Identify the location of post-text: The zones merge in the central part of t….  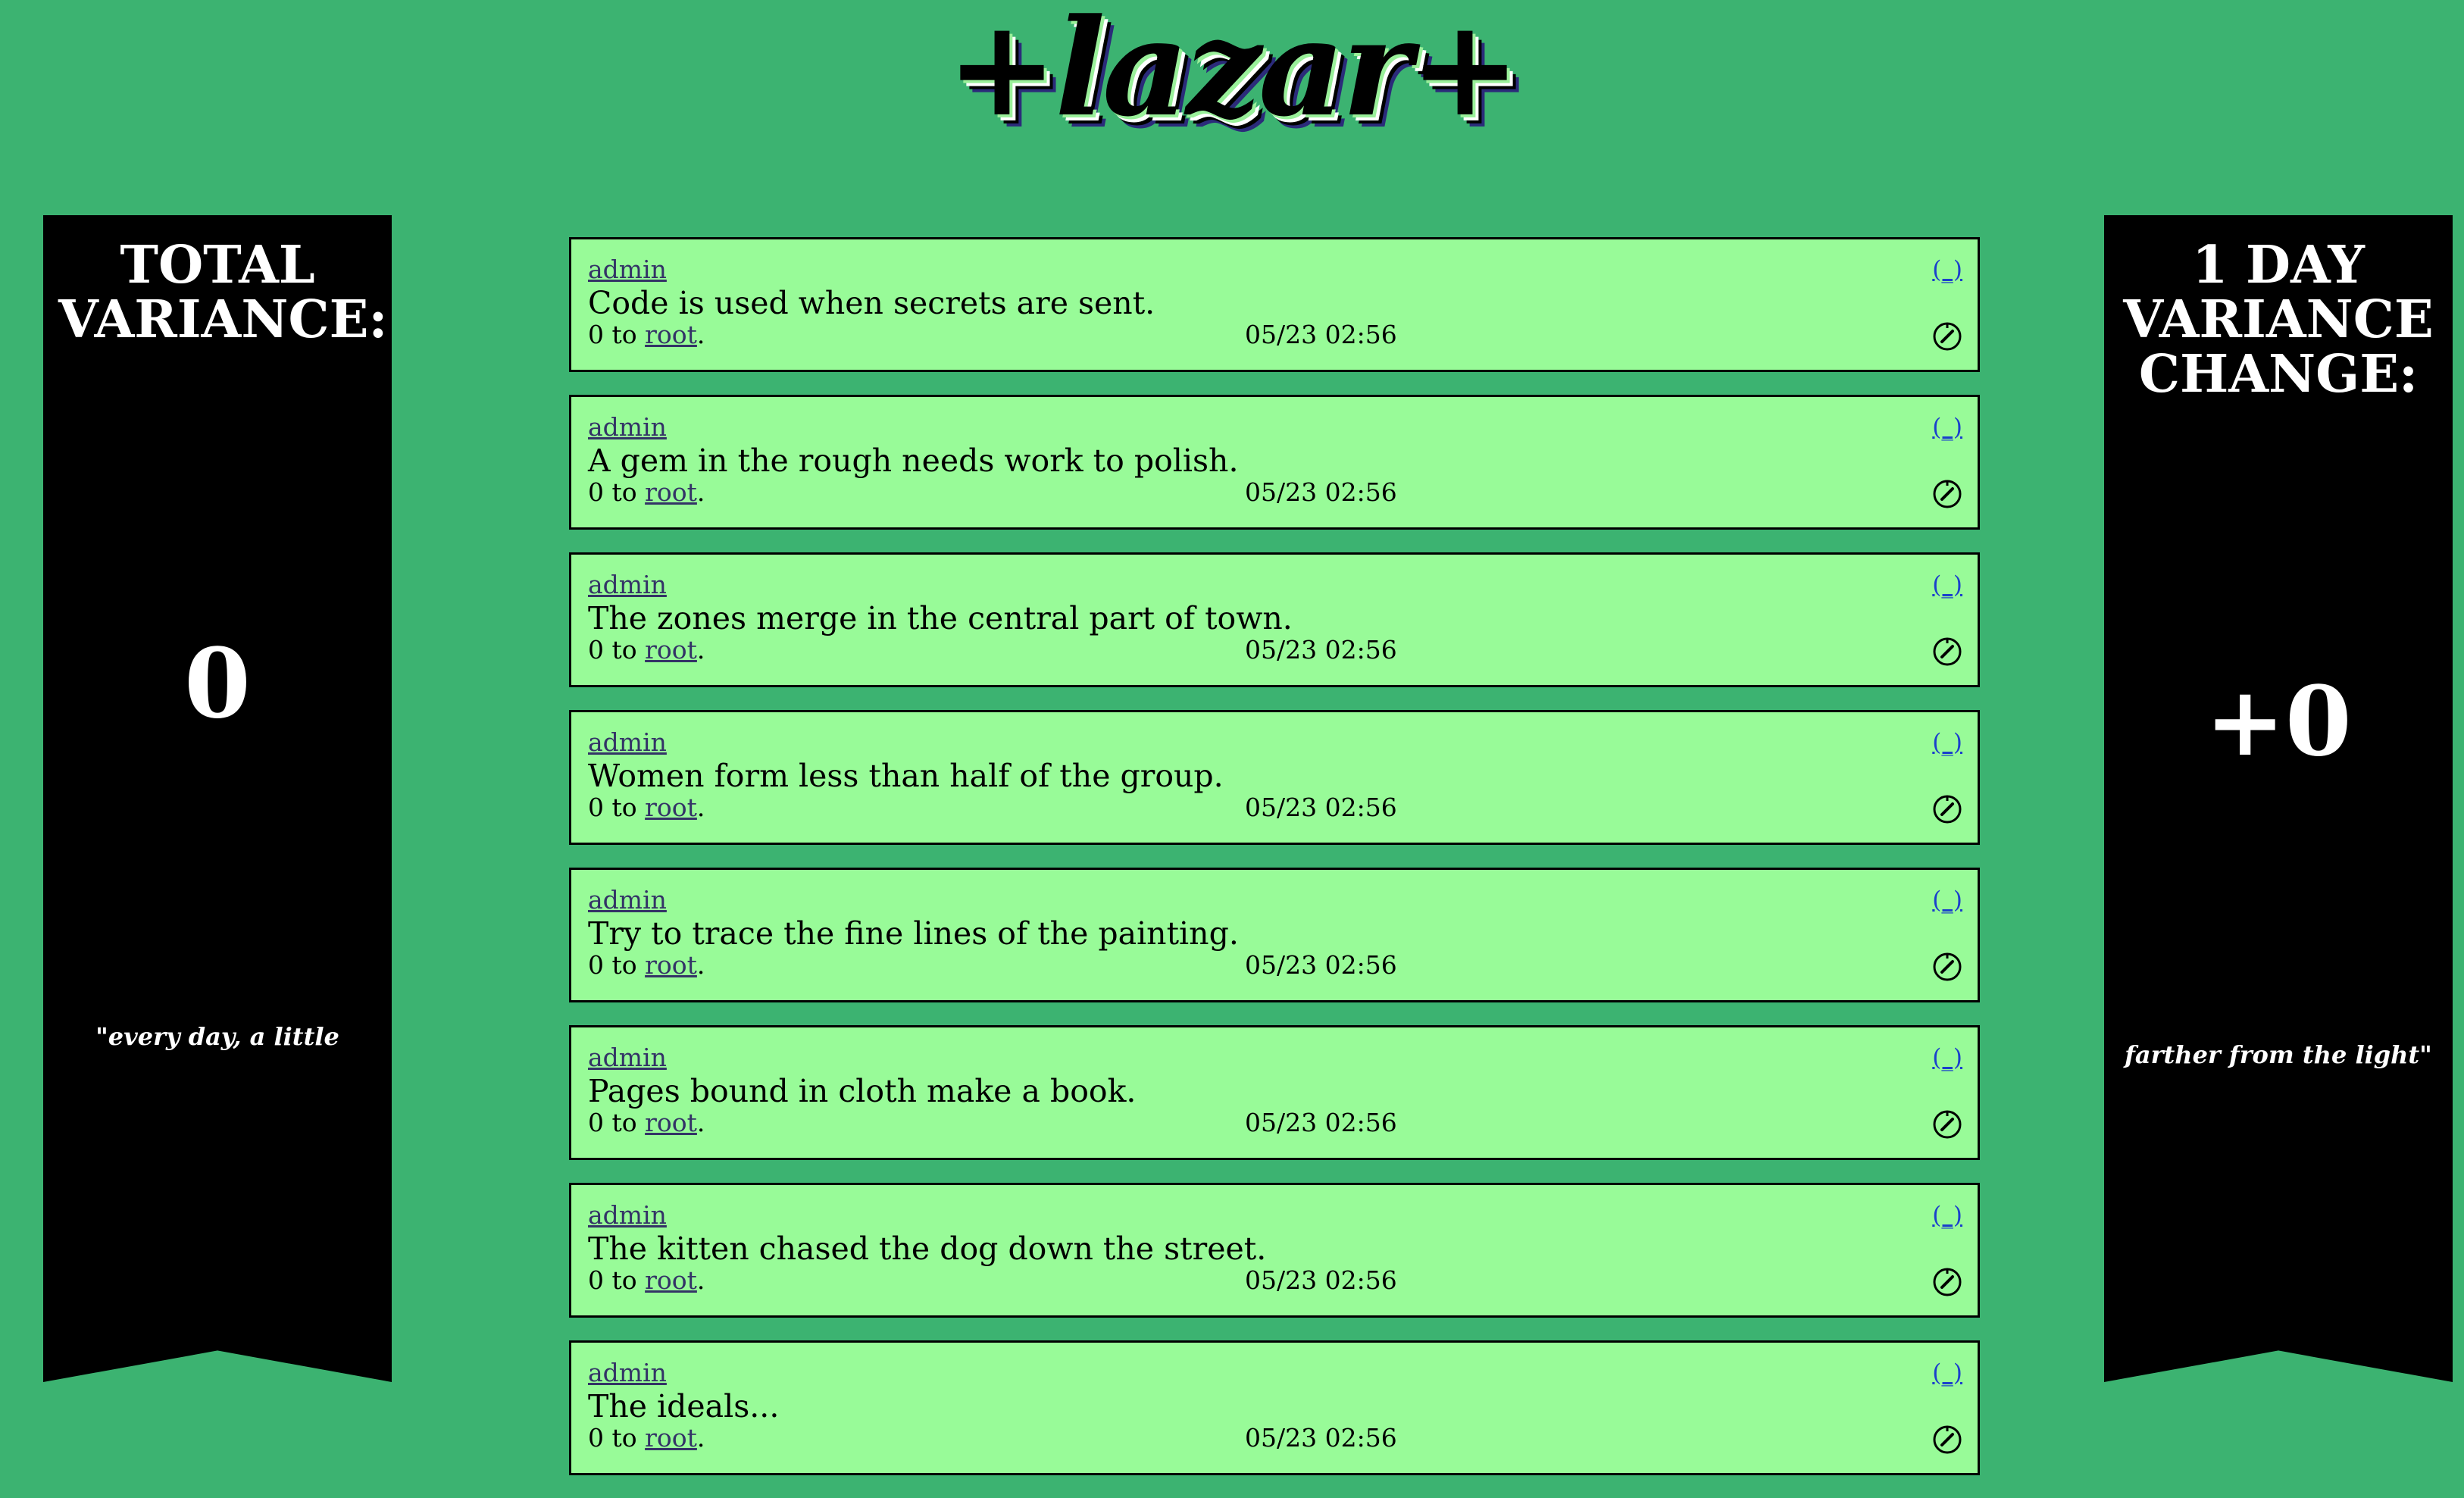
(940, 618).